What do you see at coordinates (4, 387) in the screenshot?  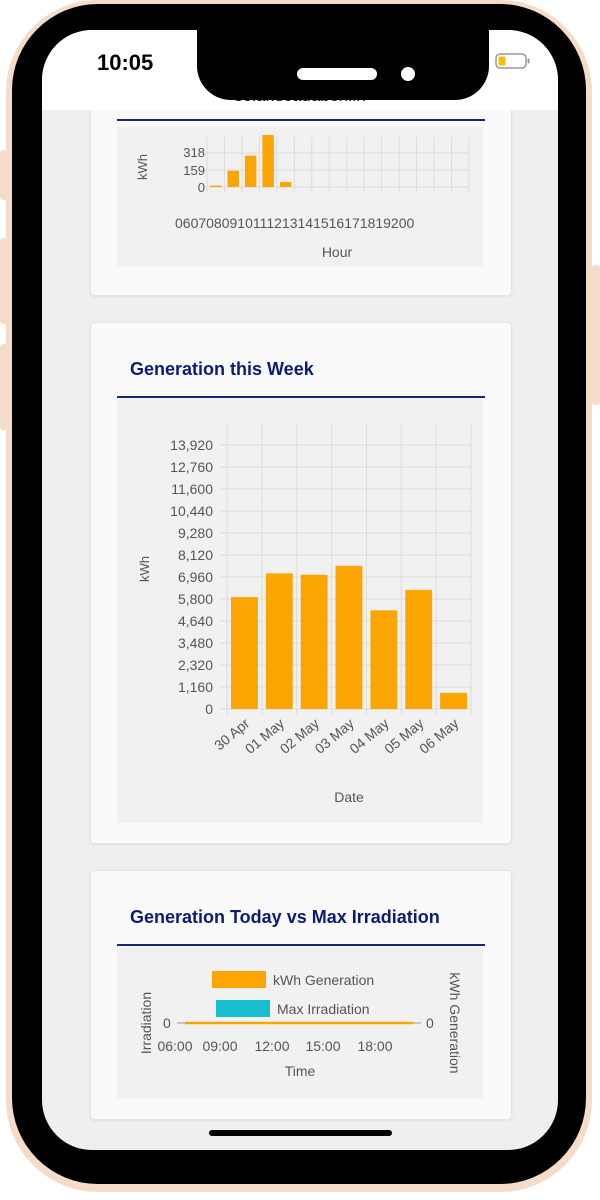 I see `side-button-volume-down` at bounding box center [4, 387].